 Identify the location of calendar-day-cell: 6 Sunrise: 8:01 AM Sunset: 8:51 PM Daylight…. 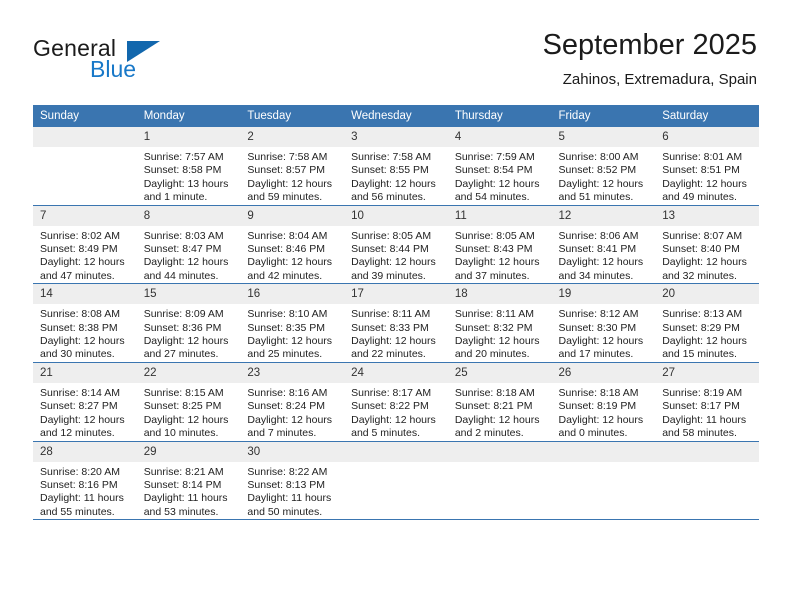
(707, 166).